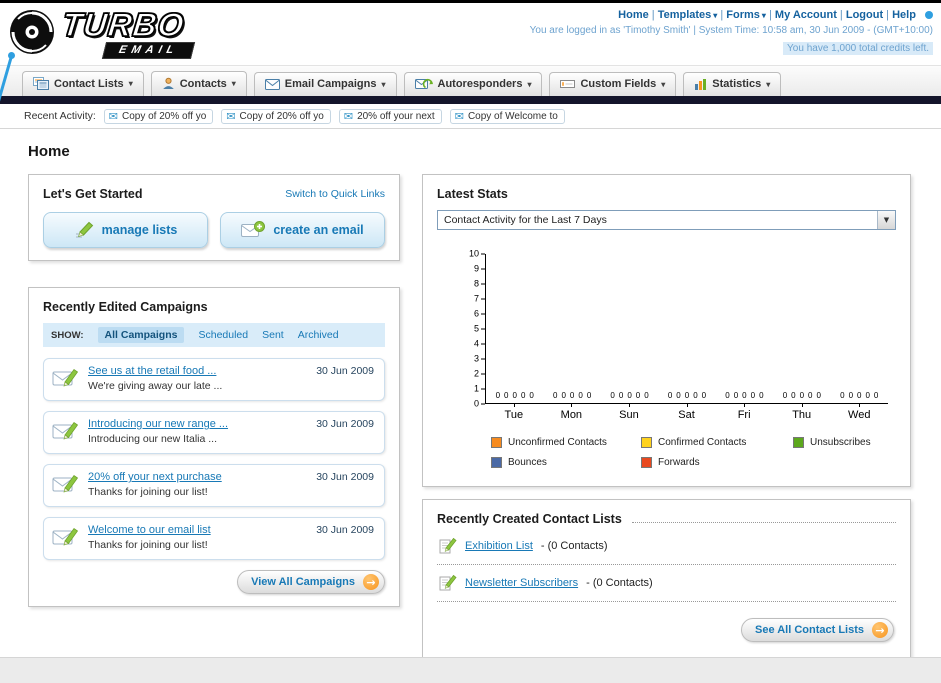 The height and width of the screenshot is (683, 941). Describe the element at coordinates (479, 404) in the screenshot. I see `y-axis-tick: 0` at that location.